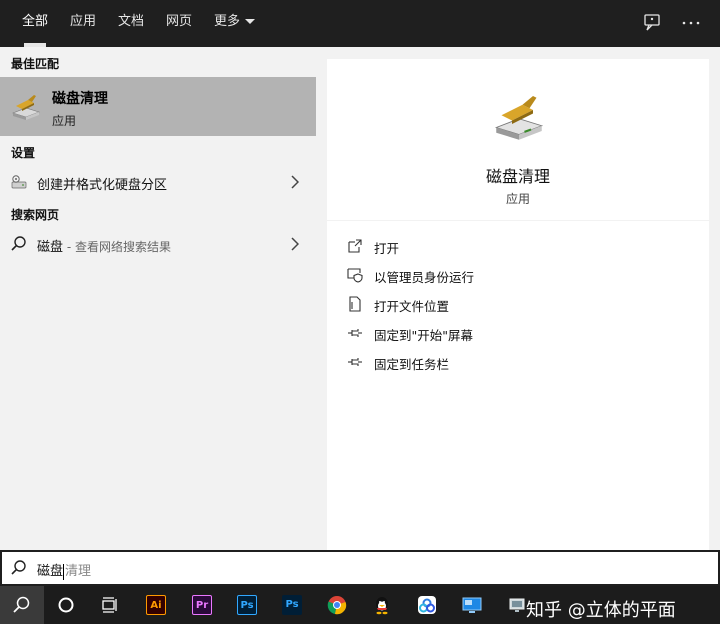 The image size is (720, 624). What do you see at coordinates (355, 275) in the screenshot?
I see `run-as-admin-icon` at bounding box center [355, 275].